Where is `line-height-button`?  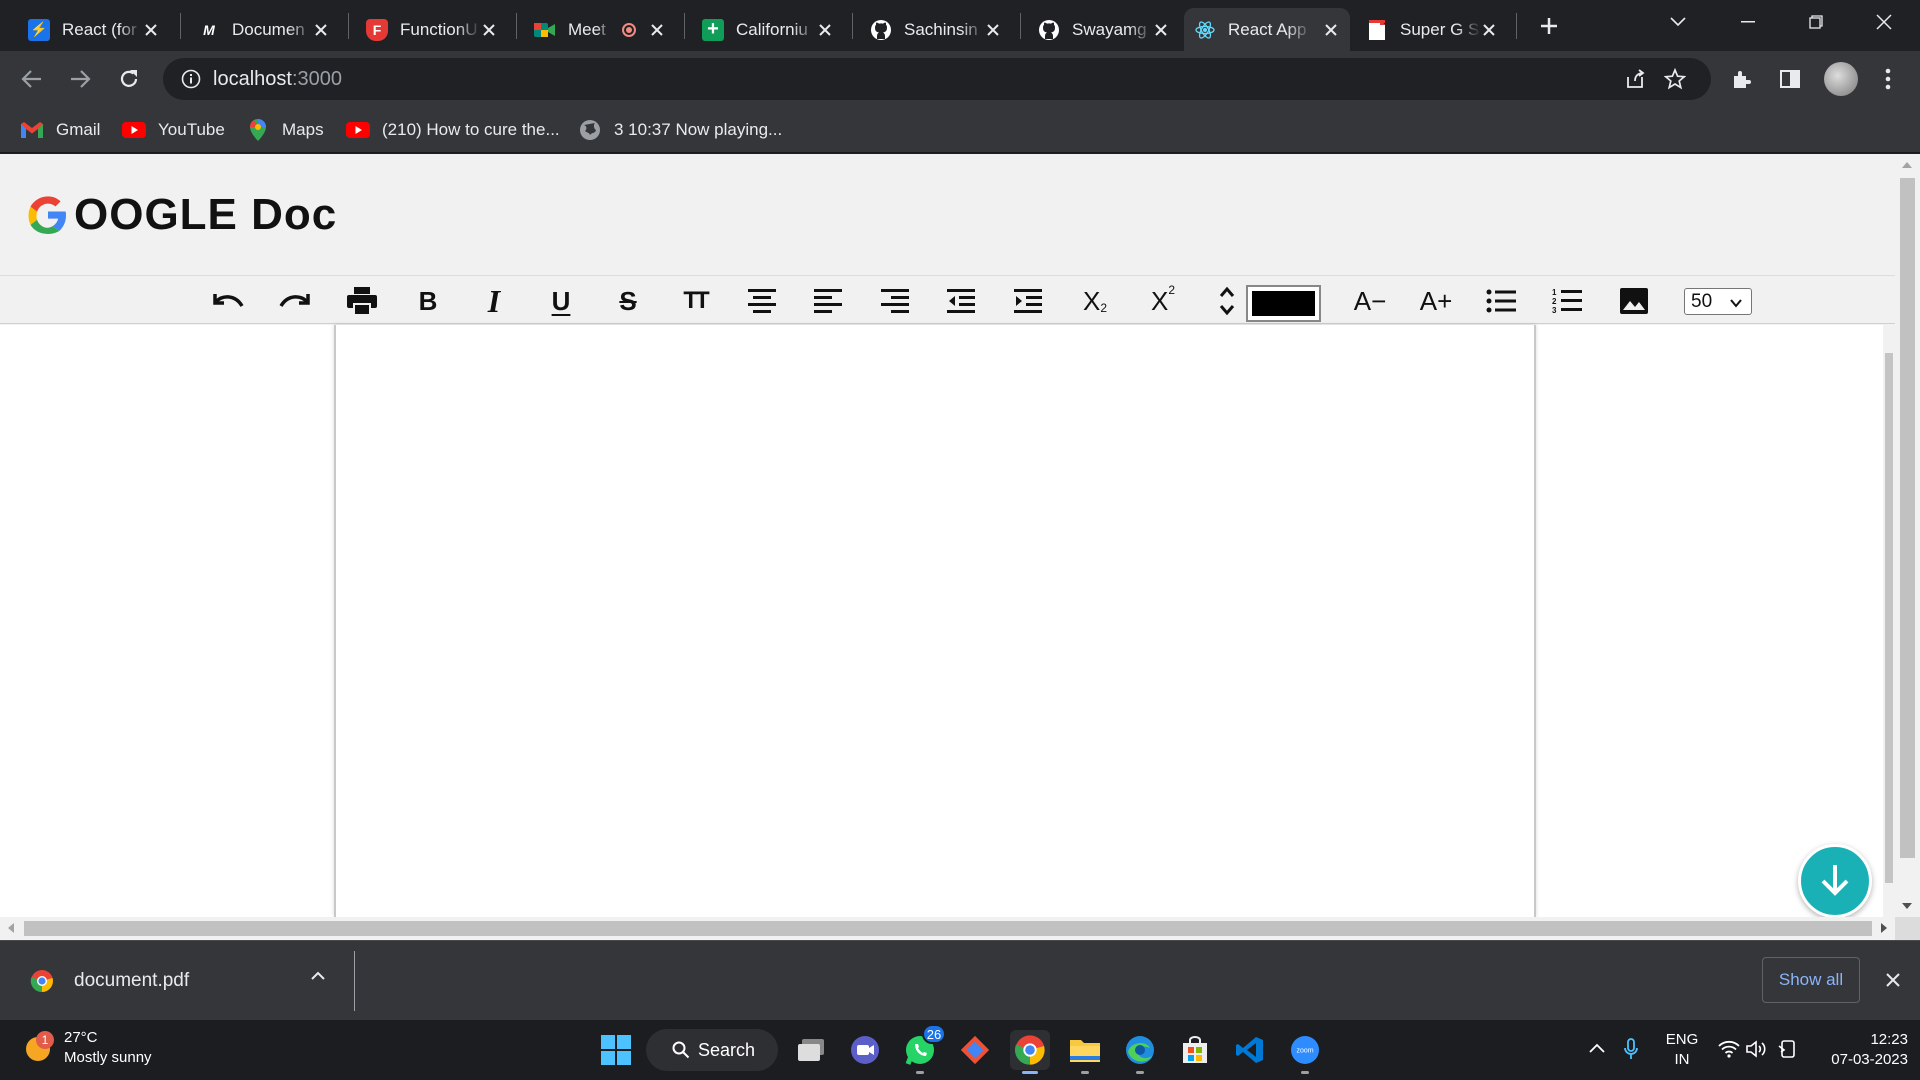
line-height-button is located at coordinates (1227, 301).